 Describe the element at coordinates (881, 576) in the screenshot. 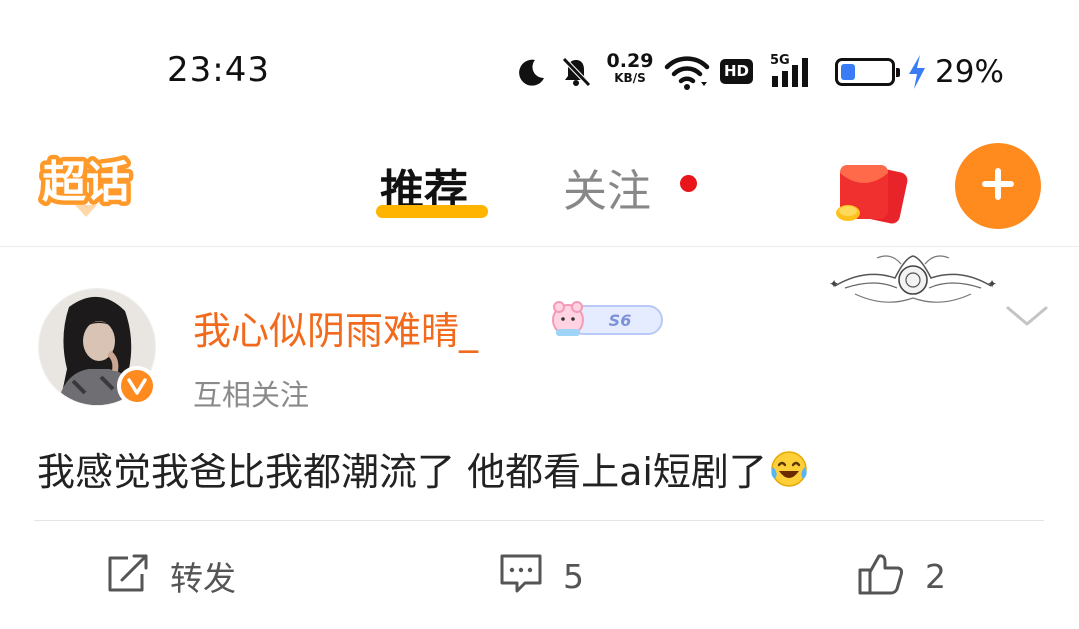

I see `thumbs-up-icon` at that location.